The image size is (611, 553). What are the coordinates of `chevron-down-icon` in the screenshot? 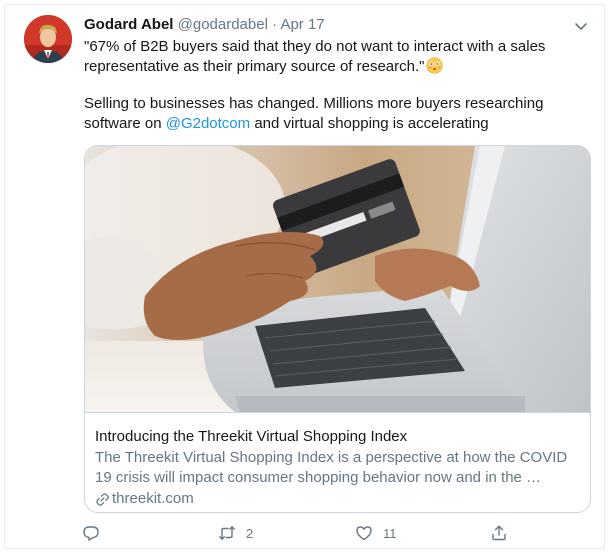 It's located at (581, 26).